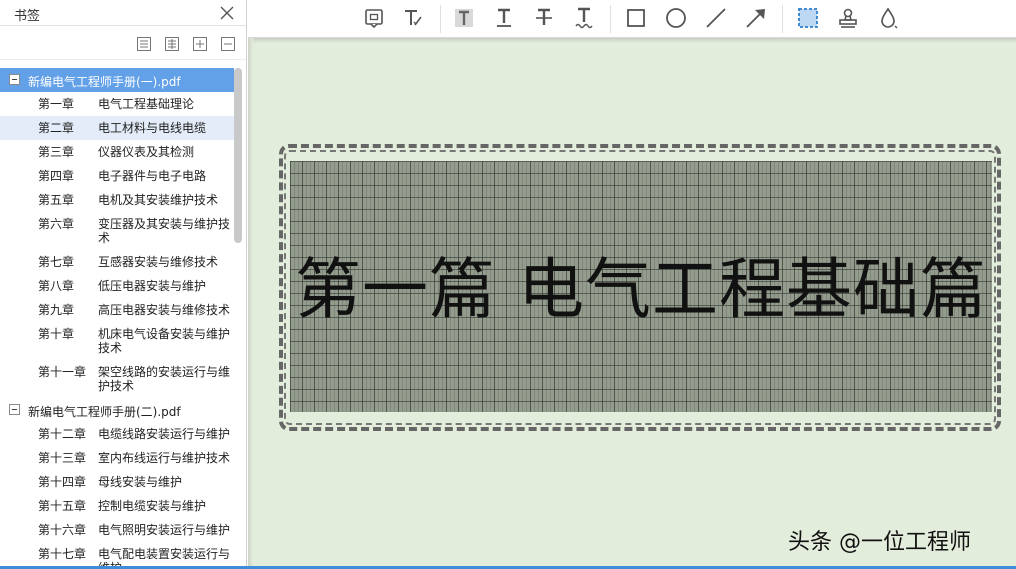  What do you see at coordinates (676, 18) in the screenshot?
I see `ellipse-icon` at bounding box center [676, 18].